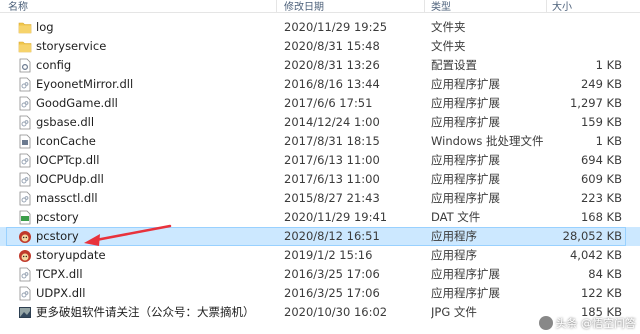  Describe the element at coordinates (156, 160) in the screenshot. I see `file-name: IOCPTcp.dll` at that location.